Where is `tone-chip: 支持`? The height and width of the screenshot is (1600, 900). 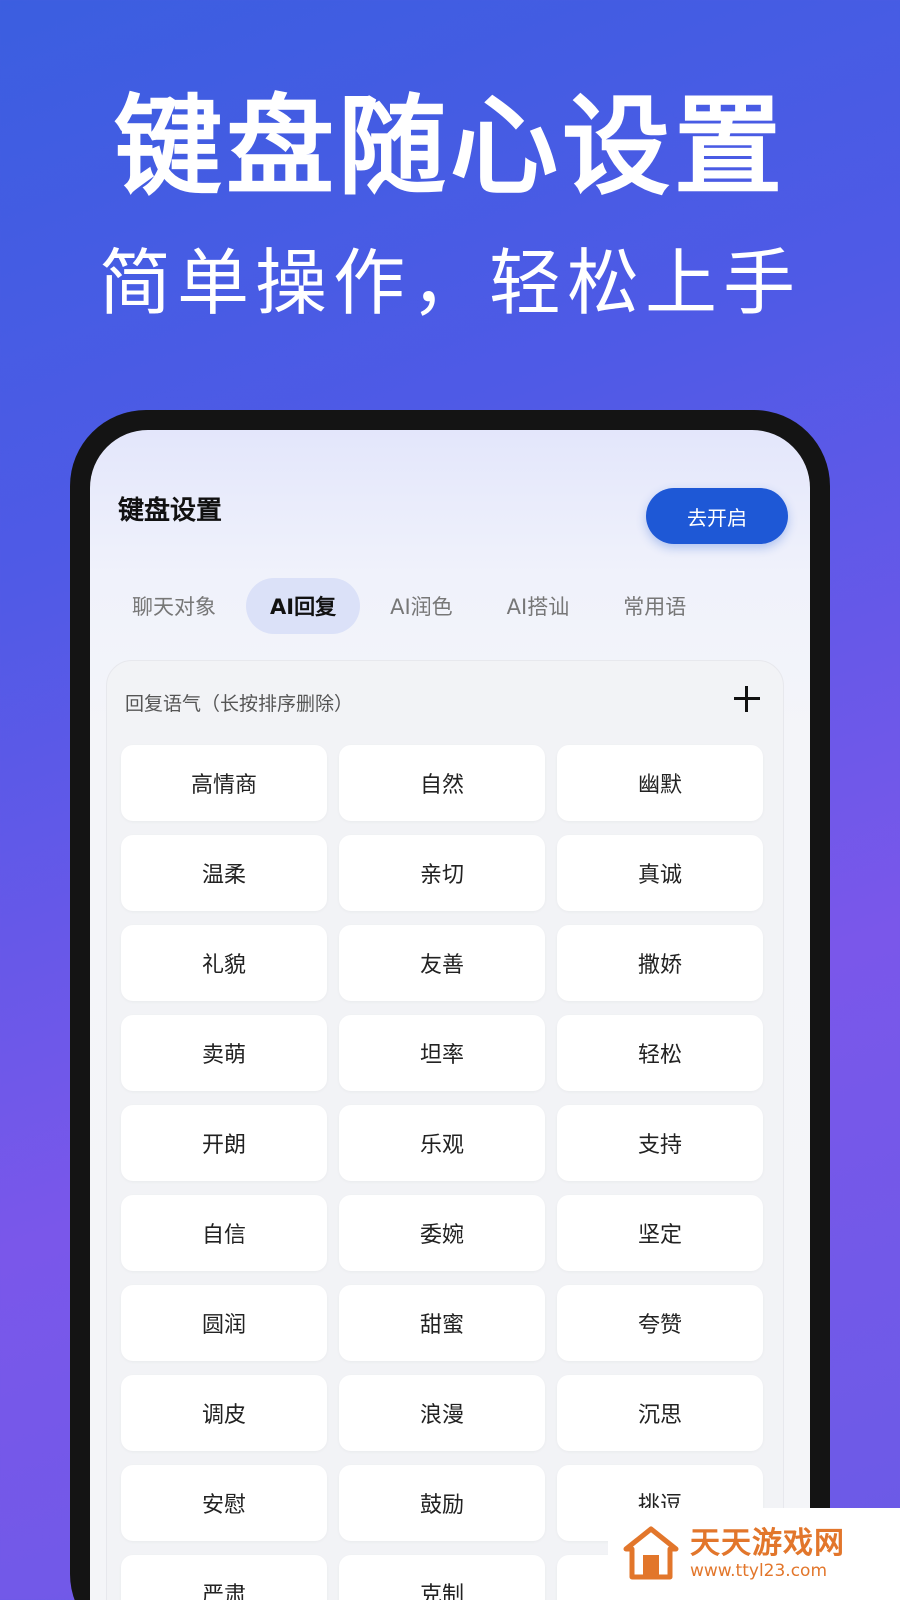 tone-chip: 支持 is located at coordinates (660, 1143).